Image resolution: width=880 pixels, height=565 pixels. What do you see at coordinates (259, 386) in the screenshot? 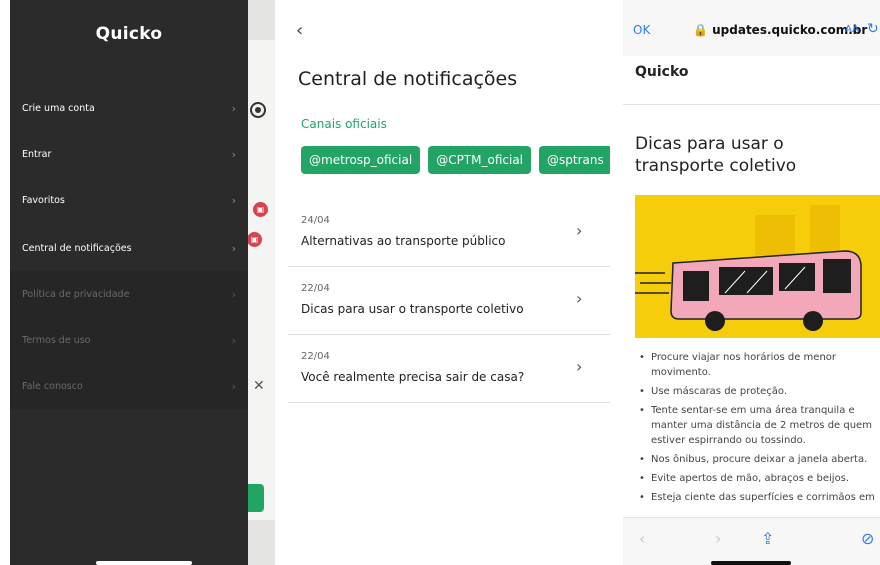
I see `close-icon: ✕` at bounding box center [259, 386].